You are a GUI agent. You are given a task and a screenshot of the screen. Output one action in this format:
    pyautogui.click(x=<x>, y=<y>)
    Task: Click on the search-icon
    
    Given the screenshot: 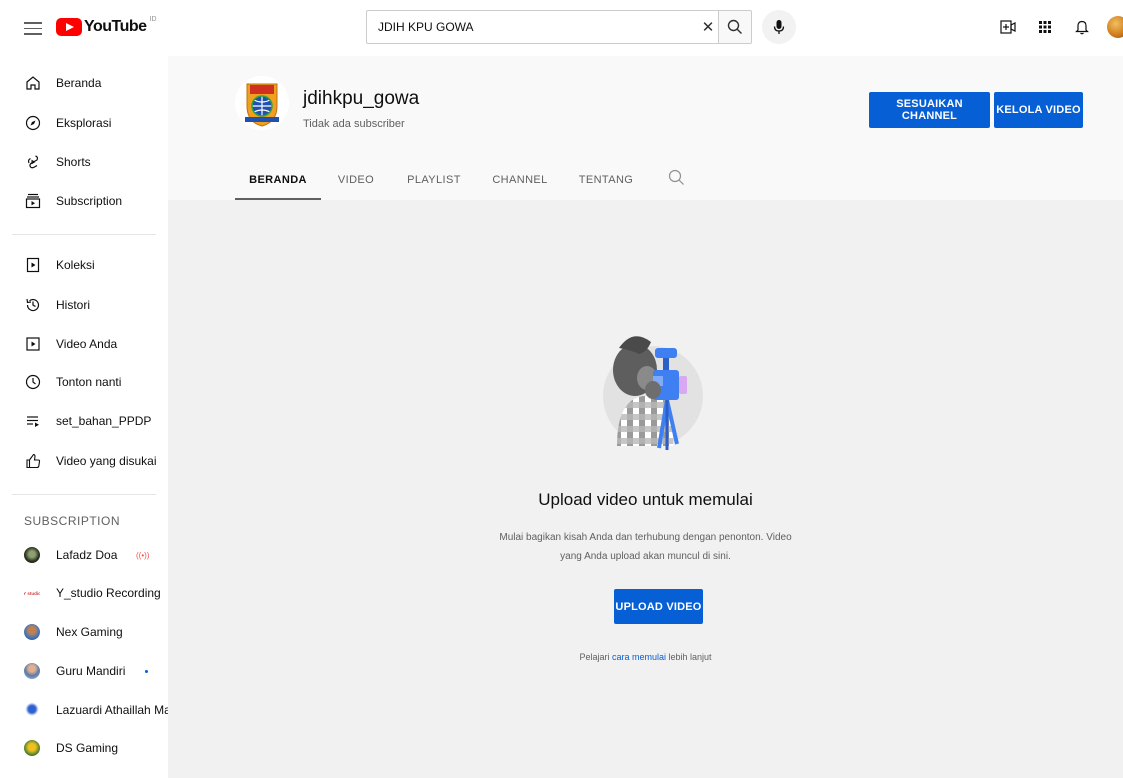 What is the action you would take?
    pyautogui.click(x=734, y=26)
    